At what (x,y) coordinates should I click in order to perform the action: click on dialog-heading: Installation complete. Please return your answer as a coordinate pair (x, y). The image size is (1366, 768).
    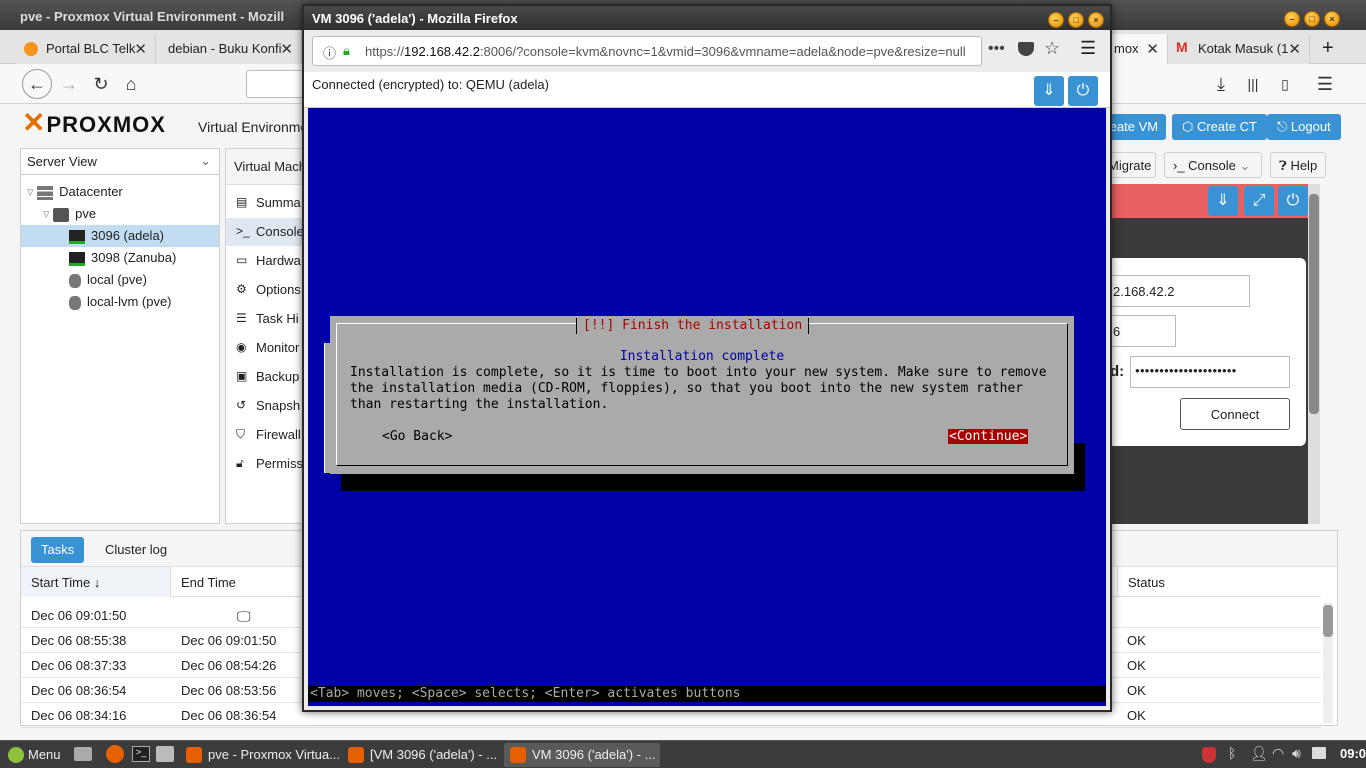
    Looking at the image, I should click on (702, 356).